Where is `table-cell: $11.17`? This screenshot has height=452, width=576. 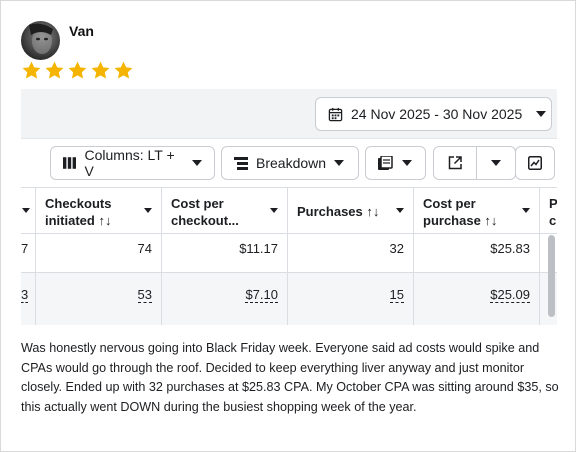
table-cell: $11.17 is located at coordinates (225, 253).